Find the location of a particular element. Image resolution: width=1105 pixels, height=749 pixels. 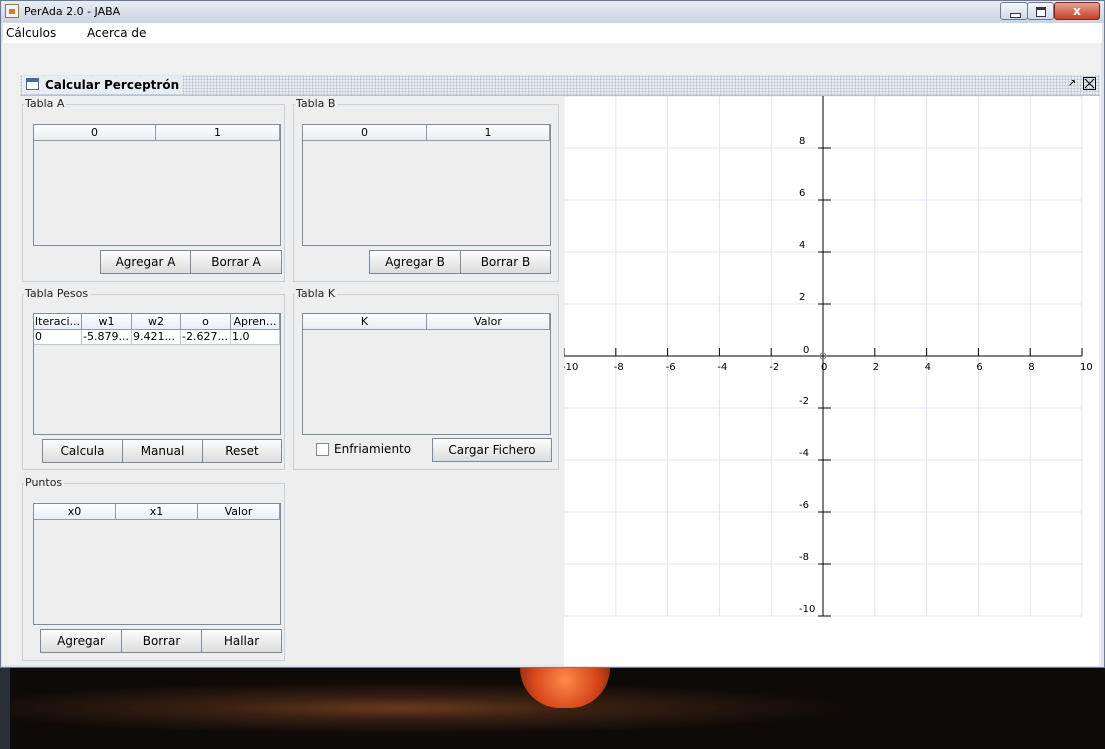

table-k: K Valor is located at coordinates (426, 374).